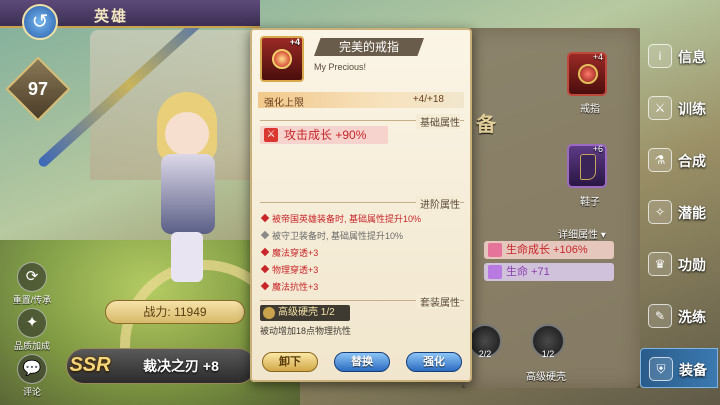 Image resolution: width=720 pixels, height=405 pixels. I want to click on ring-plus: +4, so click(597, 57).